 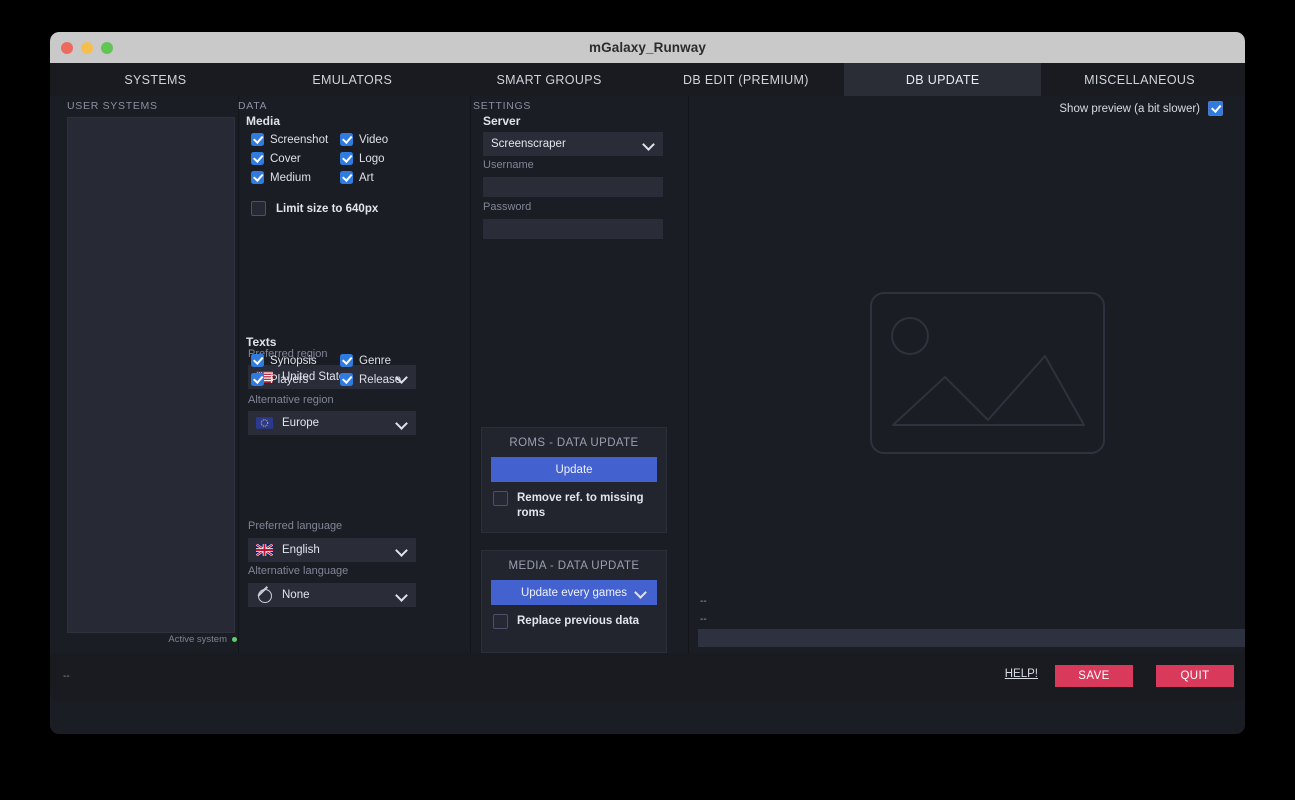 What do you see at coordinates (289, 379) in the screenshot?
I see `checkbox-players-label: Players` at bounding box center [289, 379].